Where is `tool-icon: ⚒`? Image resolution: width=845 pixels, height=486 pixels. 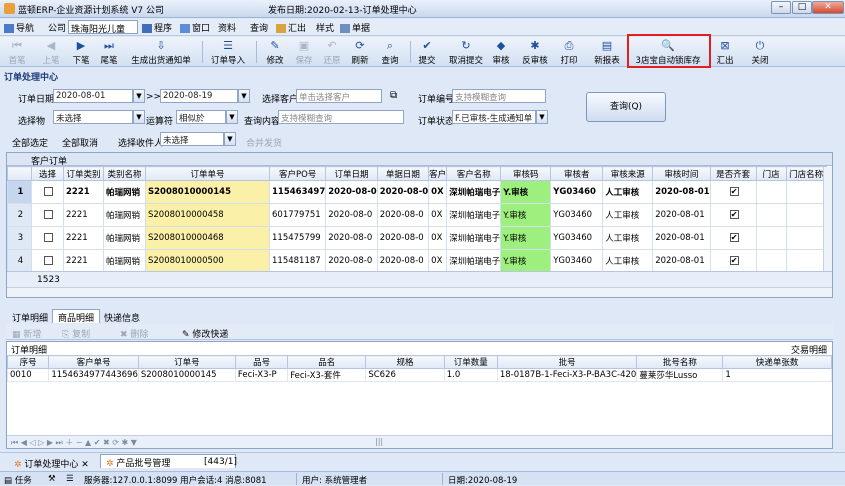 tool-icon: ⚒ is located at coordinates (52, 479).